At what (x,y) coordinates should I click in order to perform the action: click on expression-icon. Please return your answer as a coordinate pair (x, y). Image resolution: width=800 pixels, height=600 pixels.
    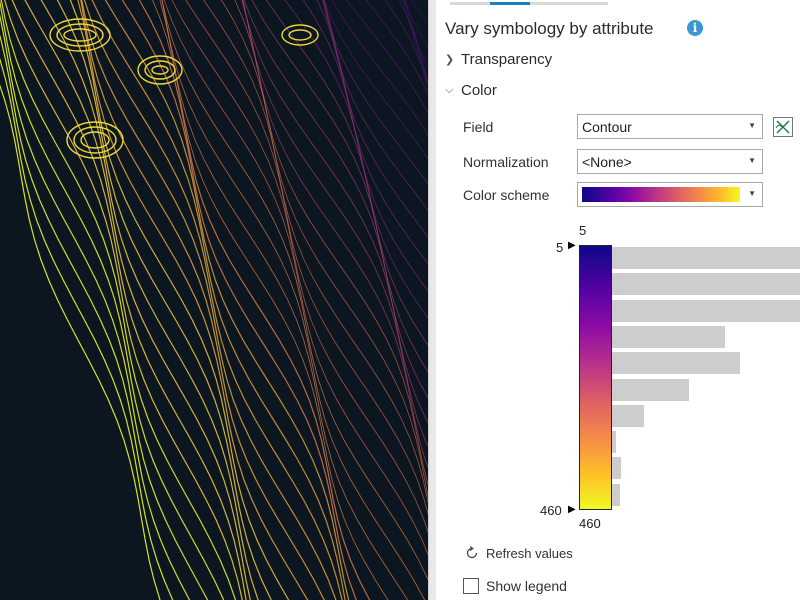
    Looking at the image, I should click on (782, 127).